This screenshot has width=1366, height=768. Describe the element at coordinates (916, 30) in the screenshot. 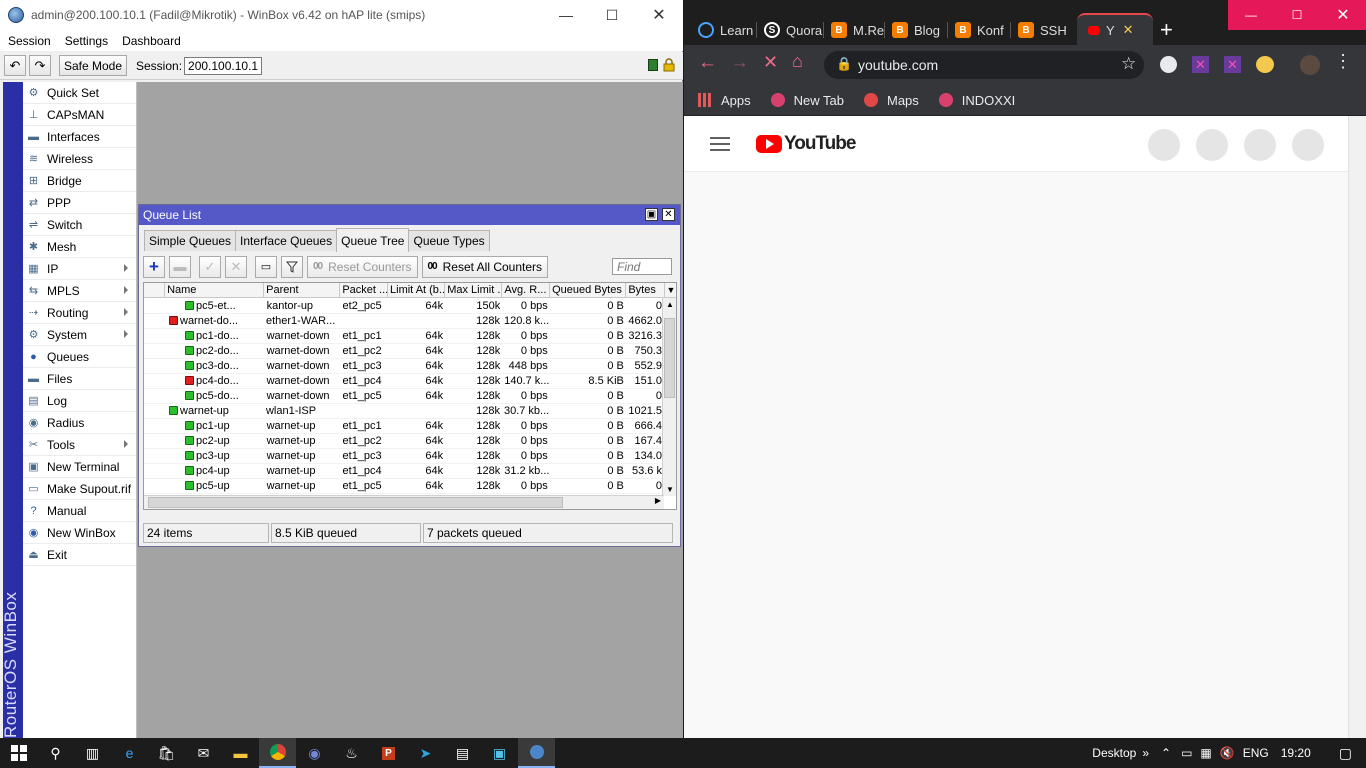

I see `browser-tab: B Blog` at that location.